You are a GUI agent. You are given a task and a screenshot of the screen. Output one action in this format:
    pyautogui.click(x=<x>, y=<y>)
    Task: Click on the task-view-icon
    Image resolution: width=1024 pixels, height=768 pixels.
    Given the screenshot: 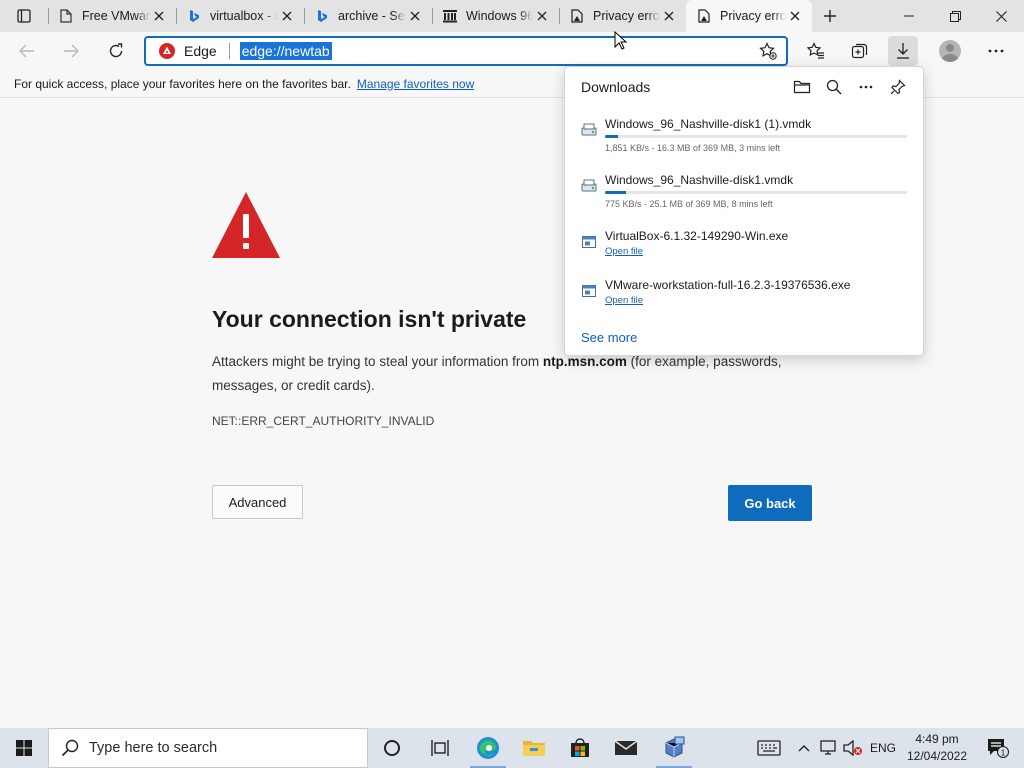 What is the action you would take?
    pyautogui.click(x=440, y=748)
    